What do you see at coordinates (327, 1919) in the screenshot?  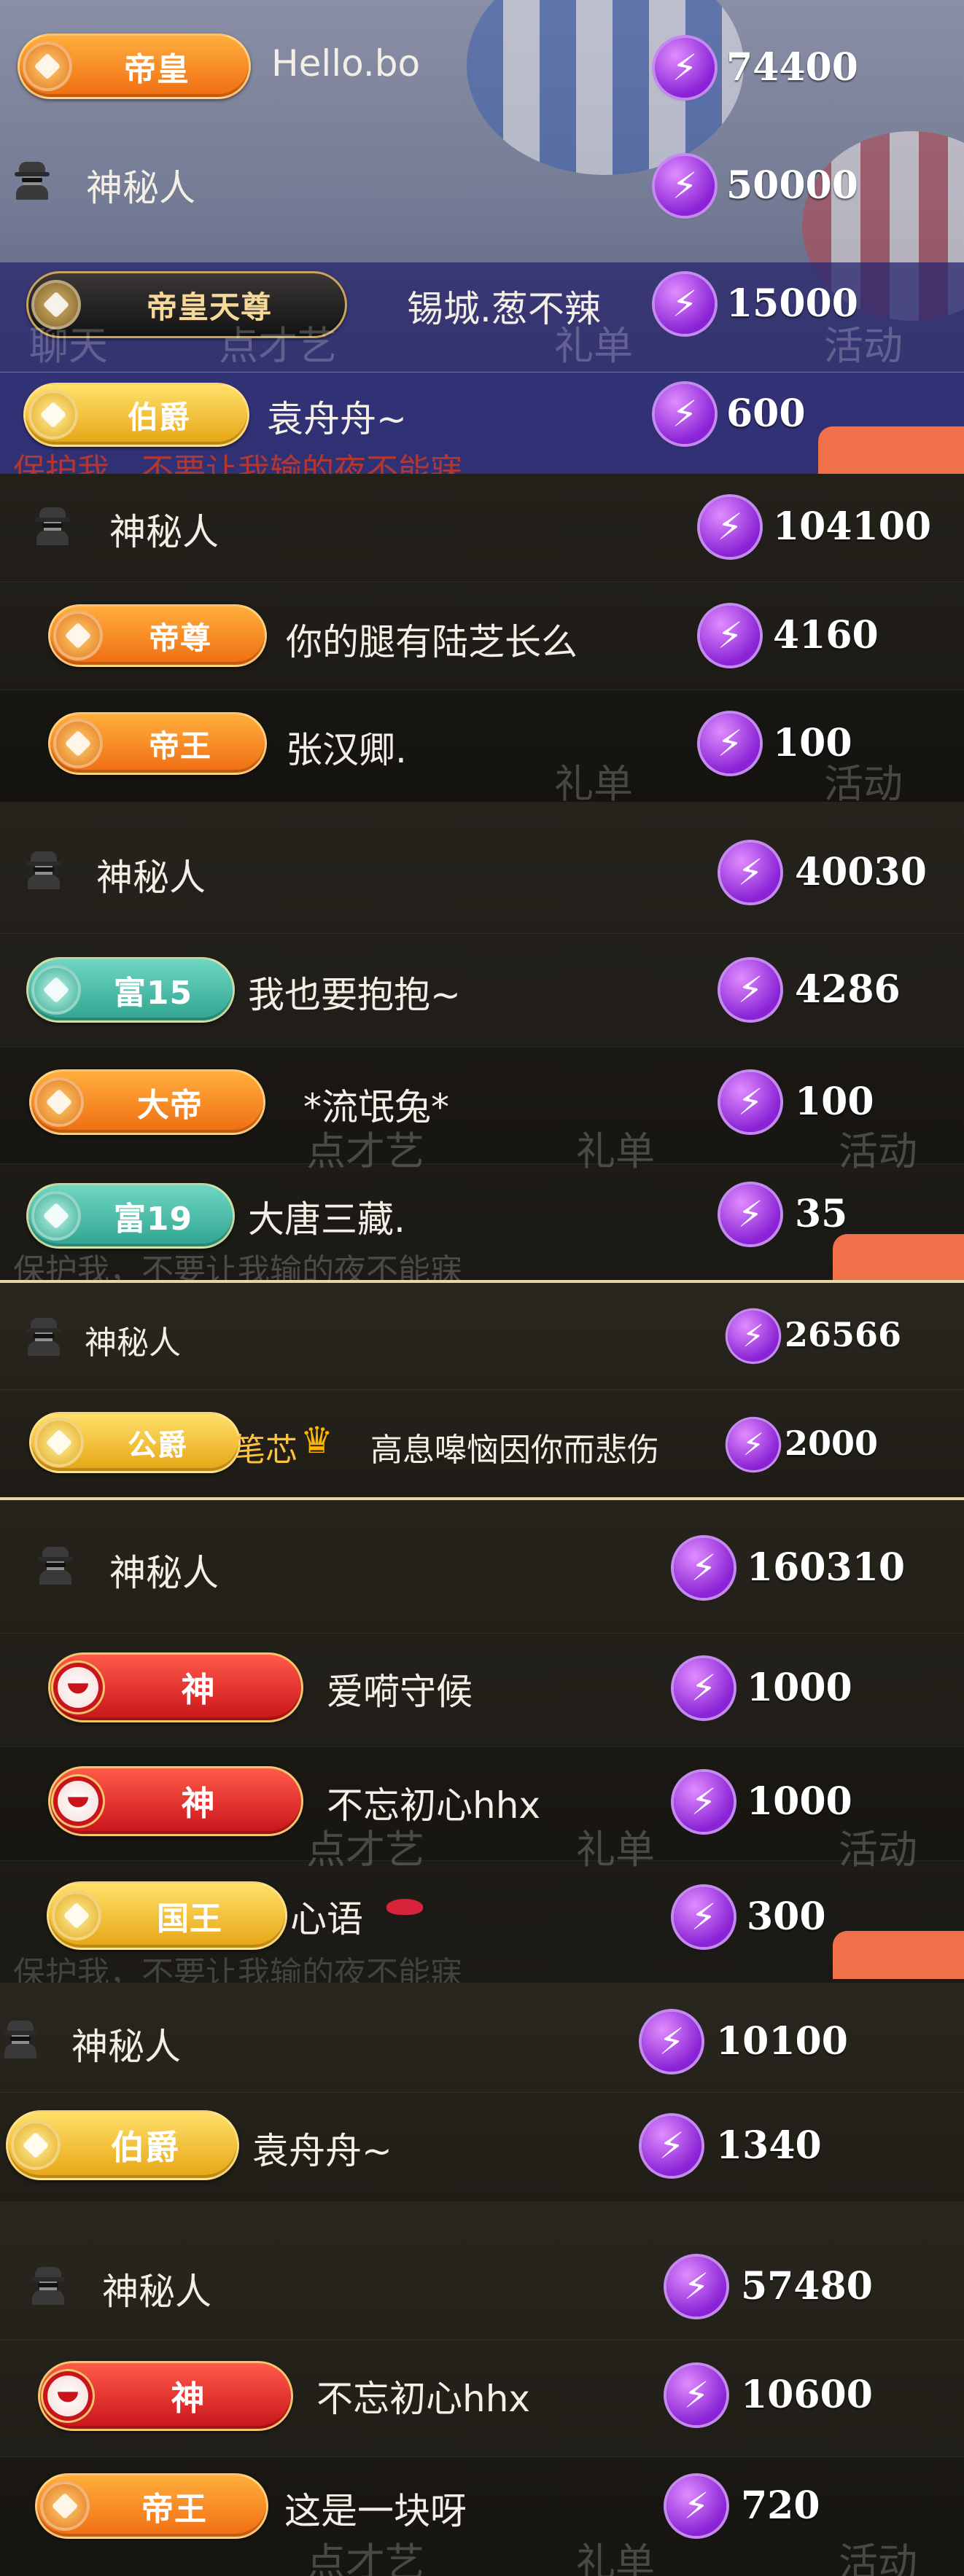 I see `user-name: 心语` at bounding box center [327, 1919].